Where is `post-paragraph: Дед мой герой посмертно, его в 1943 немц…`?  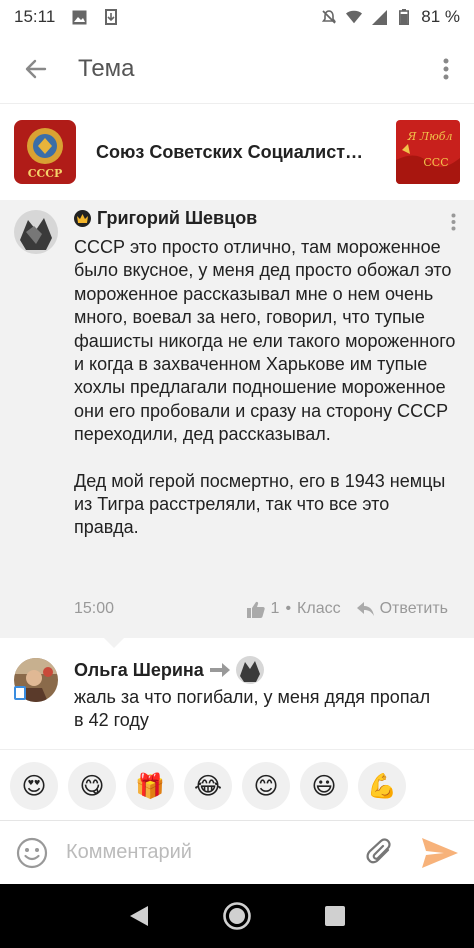
post-paragraph: Дед мой герой посмертно, его в 1943 немц… is located at coordinates (260, 504).